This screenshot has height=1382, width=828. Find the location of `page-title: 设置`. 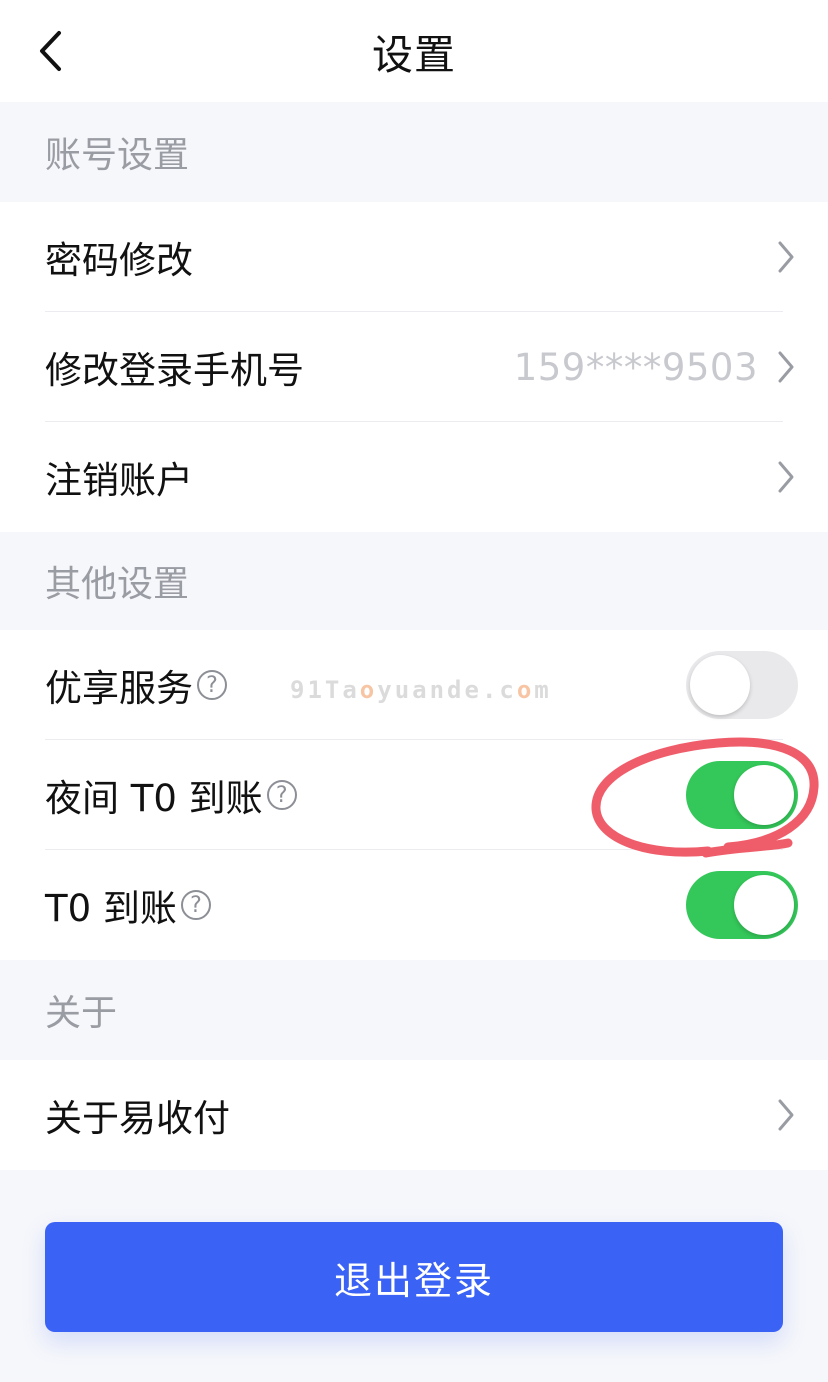

page-title: 设置 is located at coordinates (414, 55).